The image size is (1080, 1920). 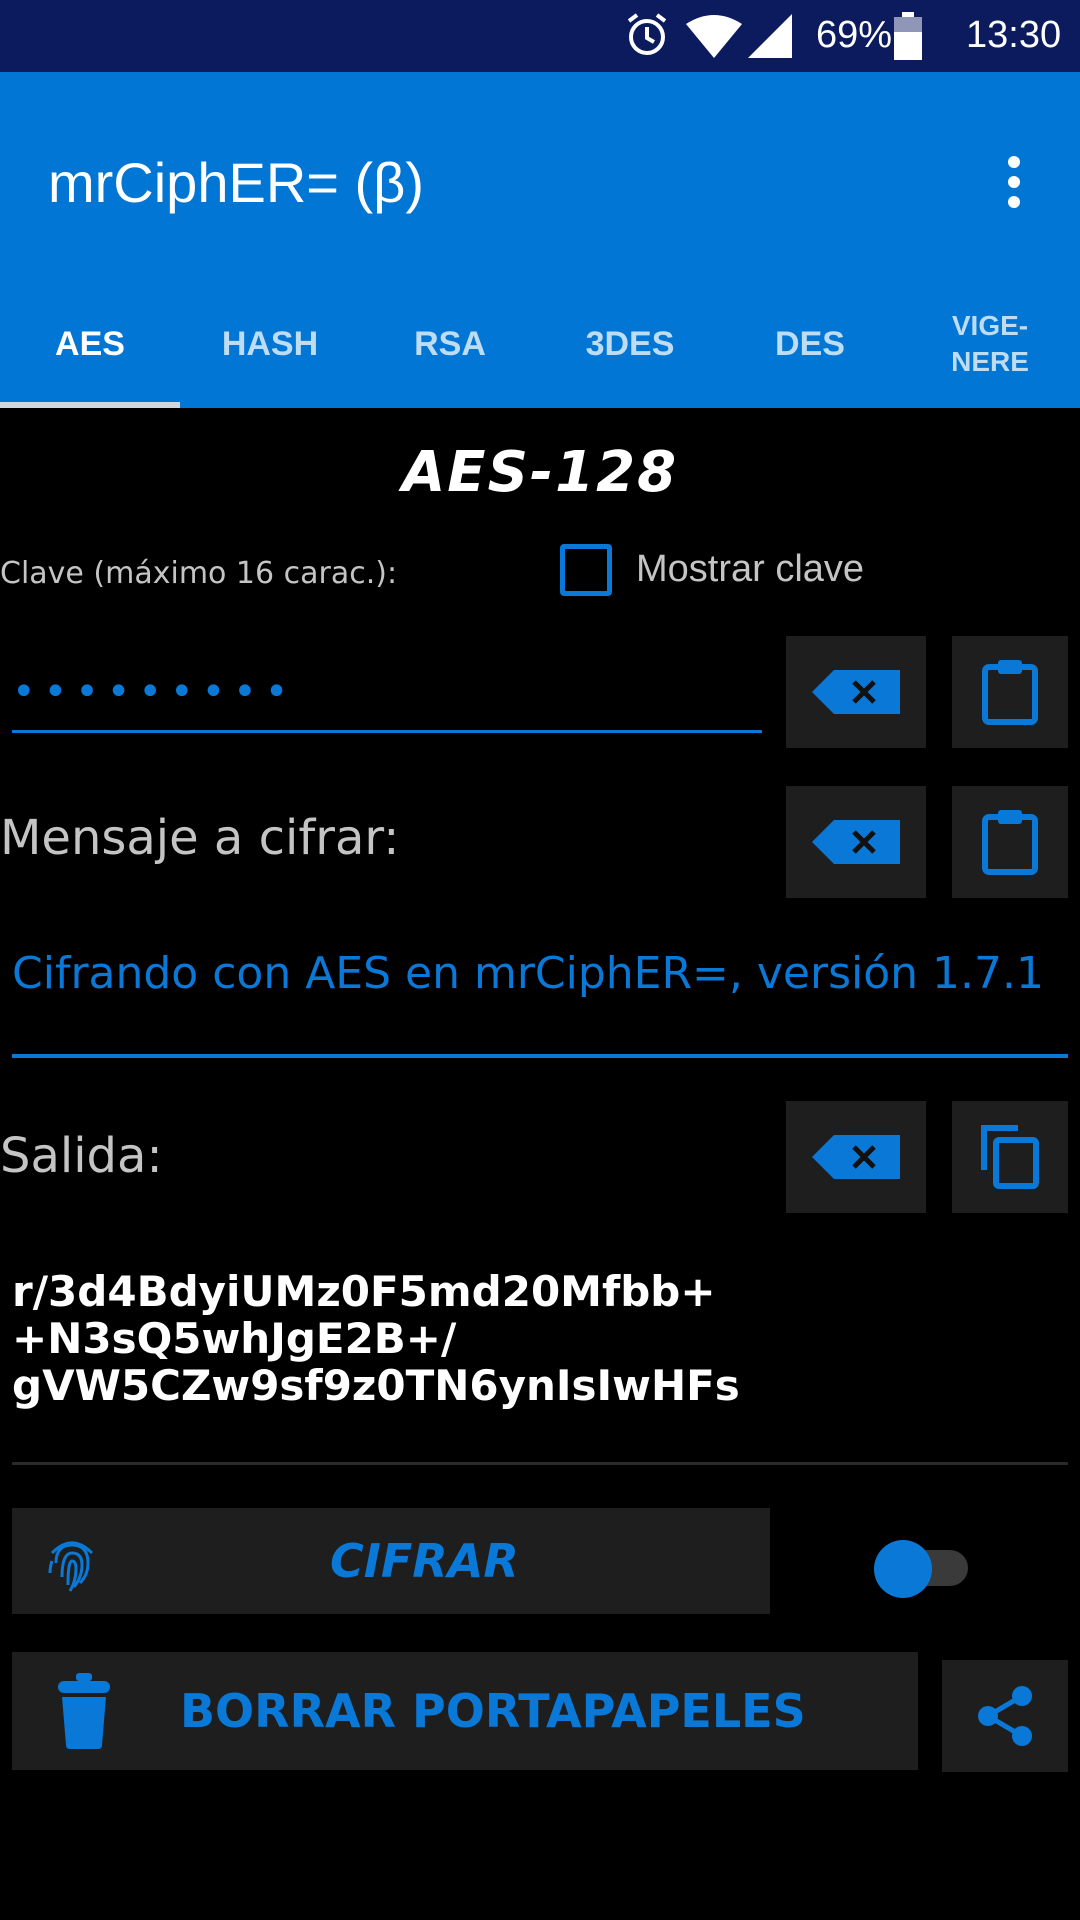 I want to click on overflow-menu-icon, so click(x=1014, y=182).